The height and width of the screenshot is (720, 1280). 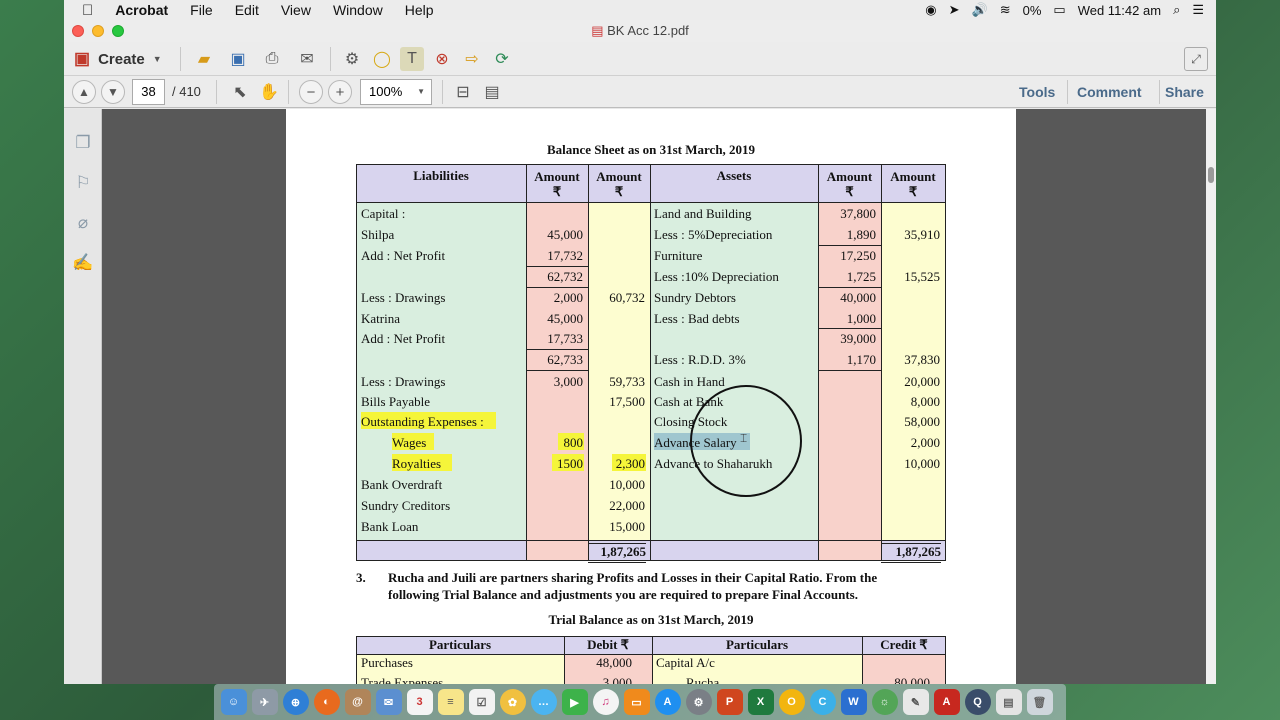 What do you see at coordinates (357, 702) in the screenshot?
I see `contacts-icon: @` at bounding box center [357, 702].